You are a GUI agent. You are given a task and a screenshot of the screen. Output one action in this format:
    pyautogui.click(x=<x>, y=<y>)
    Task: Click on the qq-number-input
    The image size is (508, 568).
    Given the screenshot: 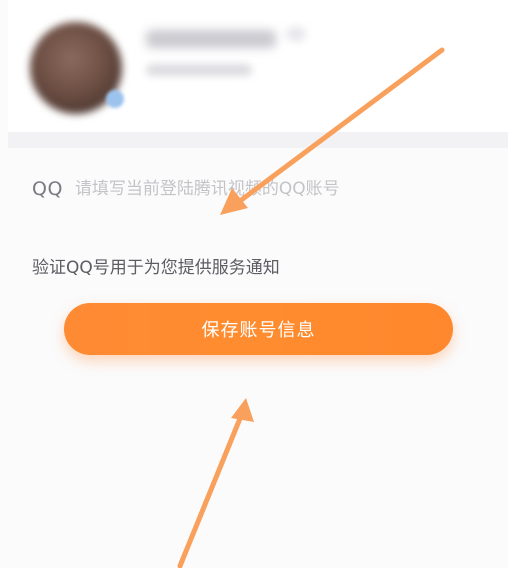 What is the action you would take?
    pyautogui.click(x=254, y=189)
    